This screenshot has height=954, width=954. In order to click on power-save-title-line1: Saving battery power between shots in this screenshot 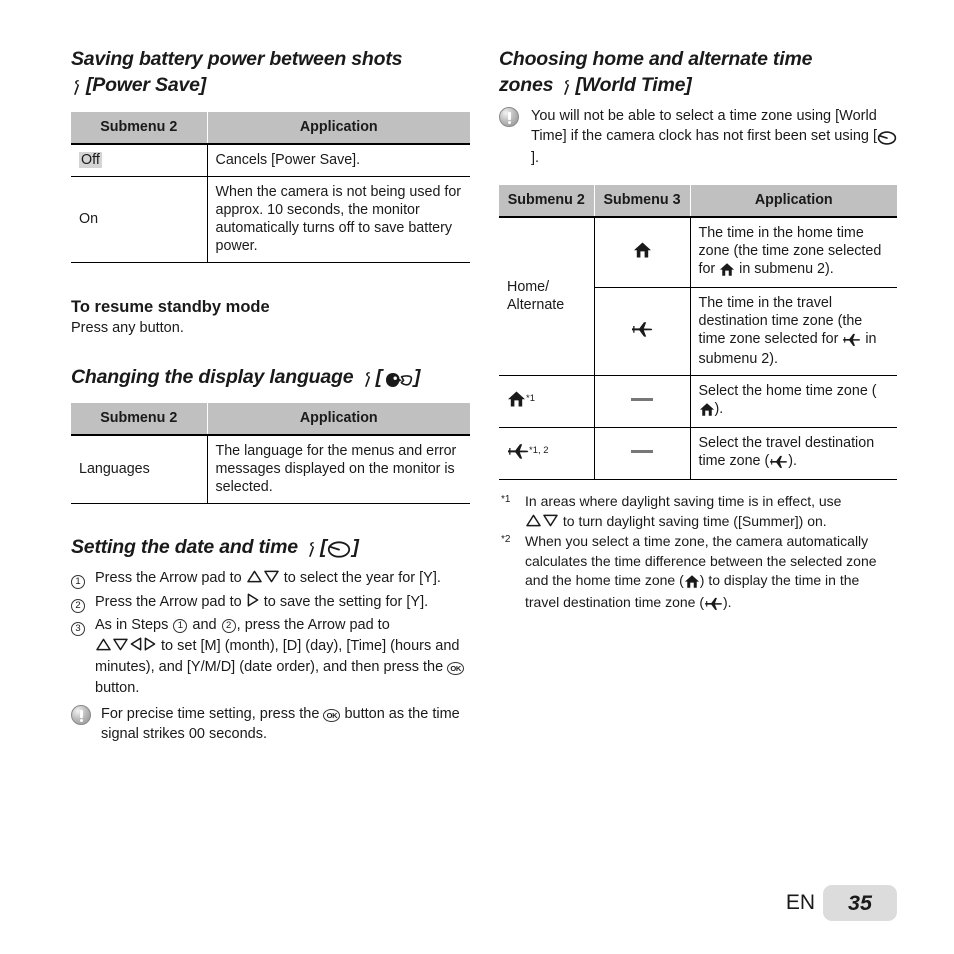, I will do `click(237, 59)`.